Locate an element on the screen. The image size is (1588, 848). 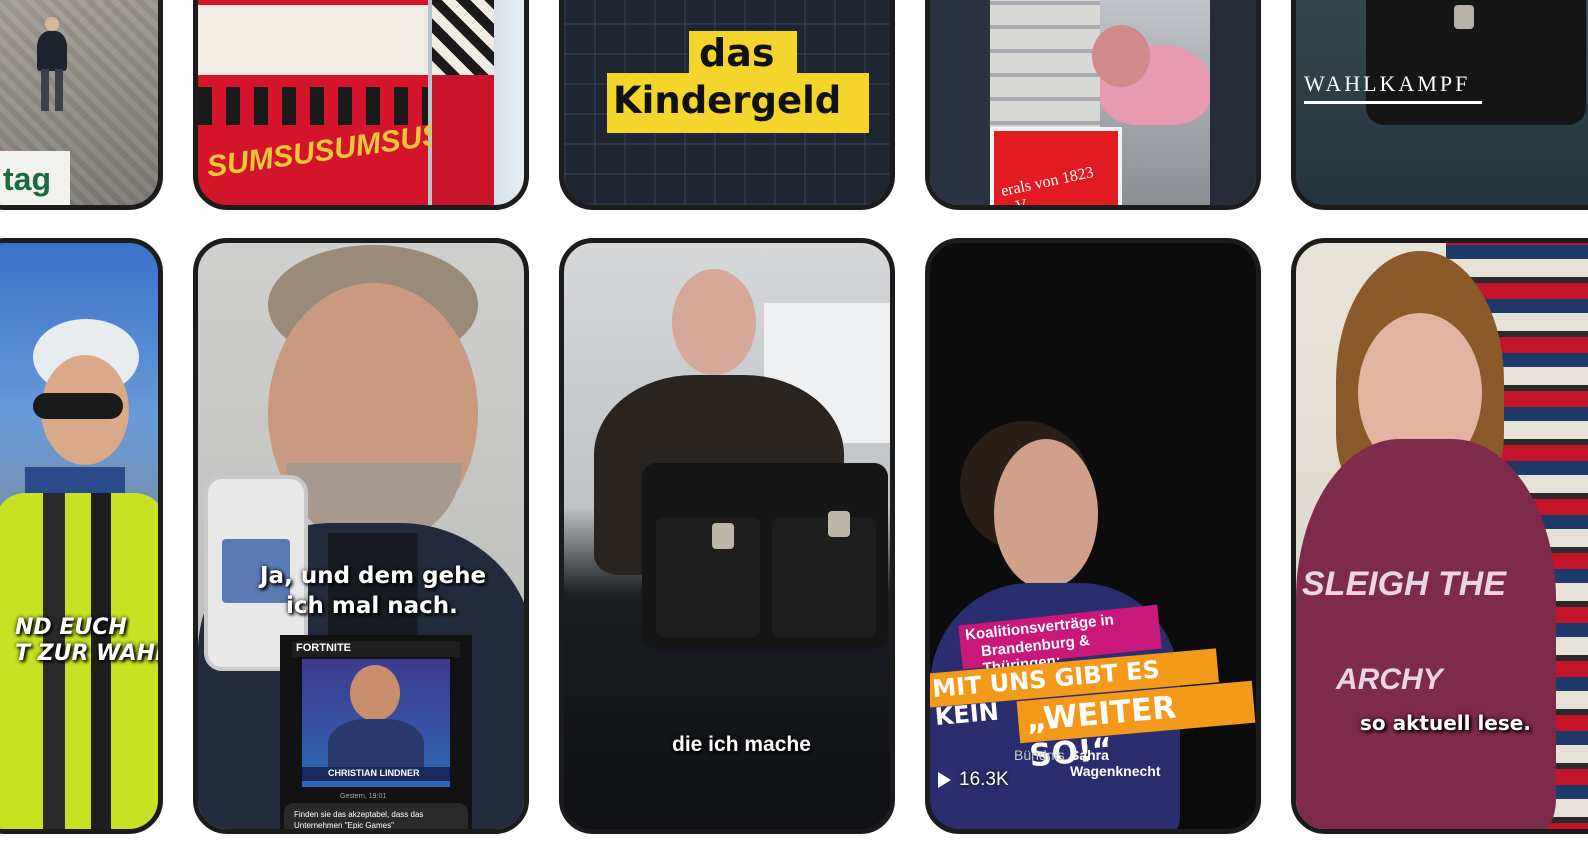
video-card-r1-3: das Kindergeld is located at coordinates (727, 105).